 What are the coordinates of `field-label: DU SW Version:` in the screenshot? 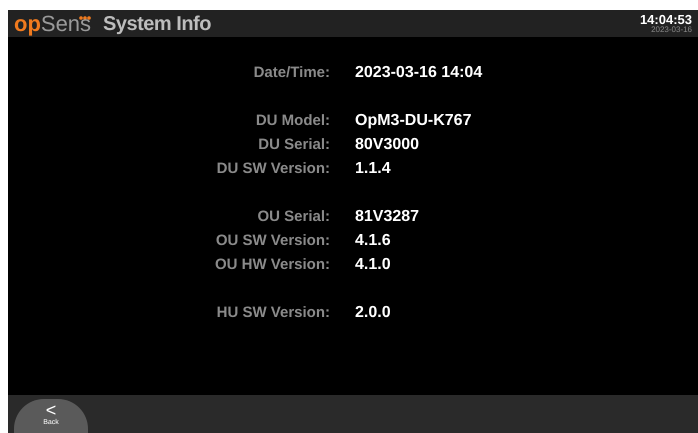 It's located at (273, 168).